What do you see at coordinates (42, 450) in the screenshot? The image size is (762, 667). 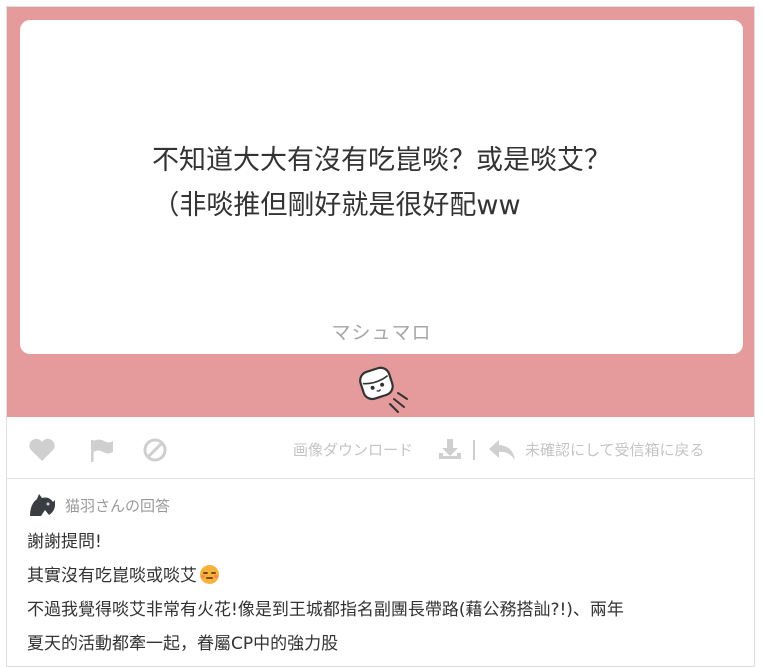 I see `heart-icon` at bounding box center [42, 450].